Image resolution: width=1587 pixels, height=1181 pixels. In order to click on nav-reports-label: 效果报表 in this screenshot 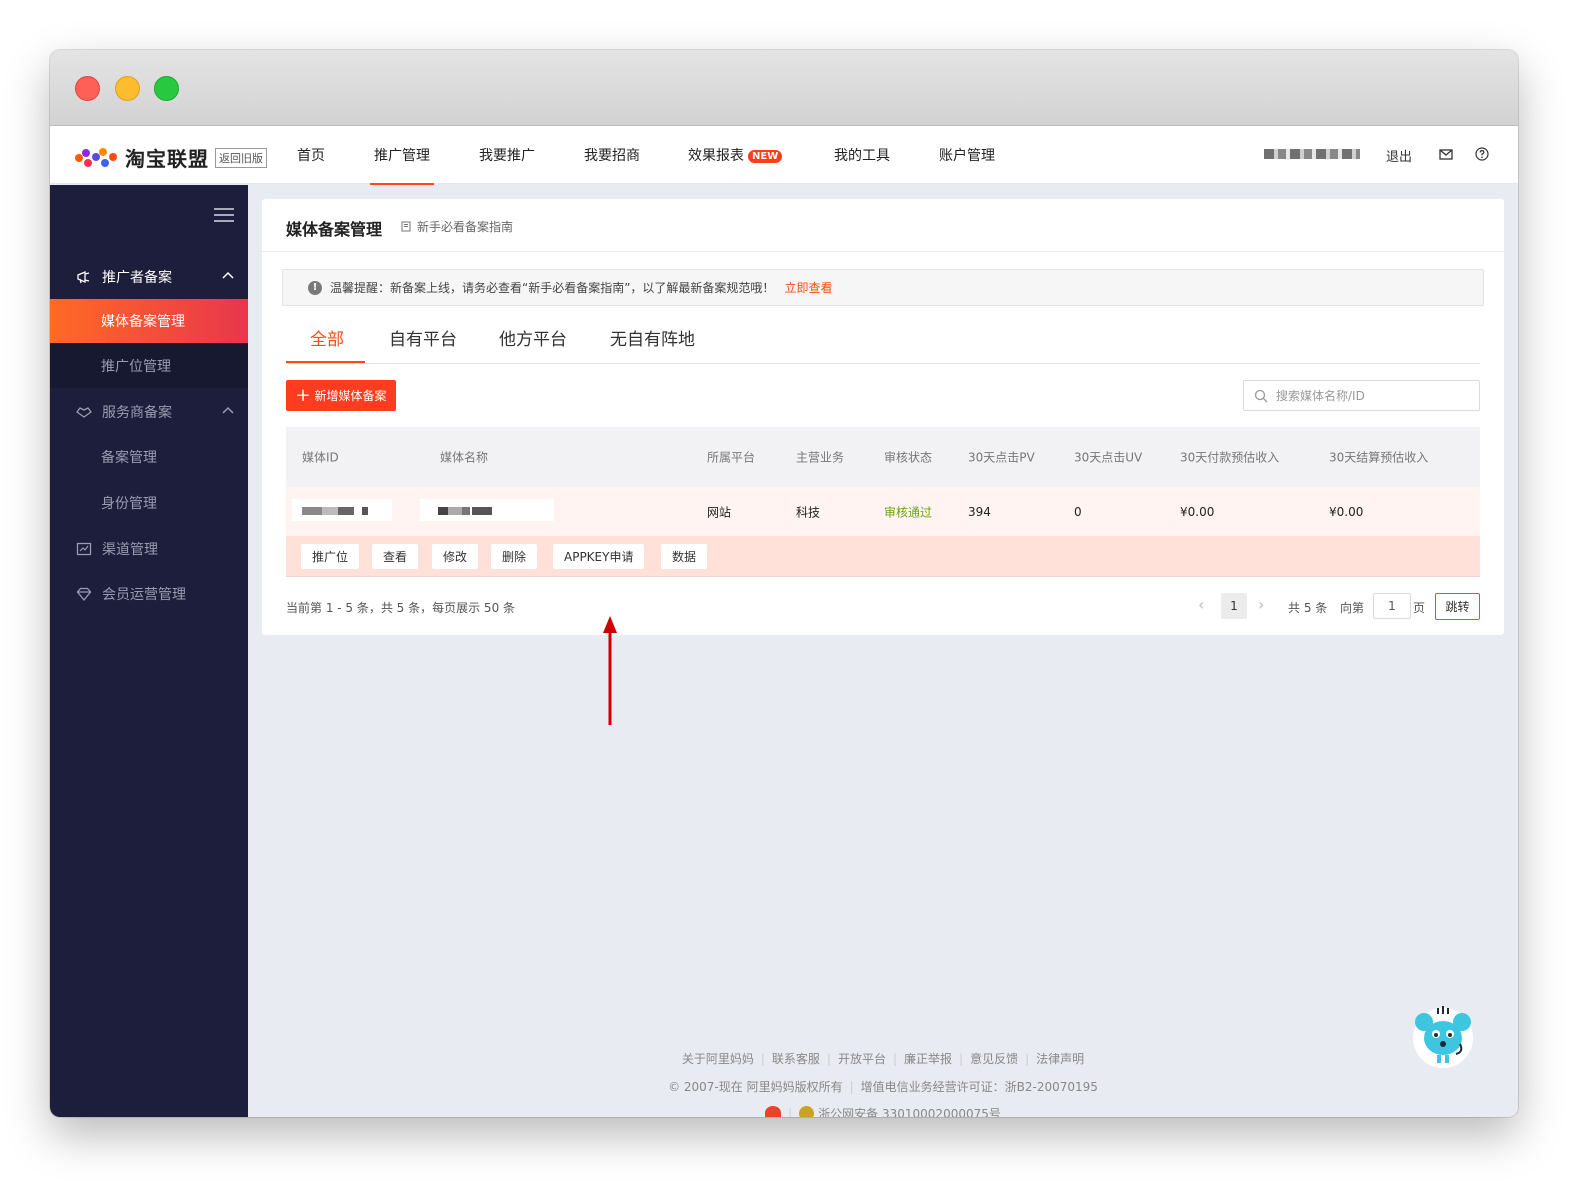, I will do `click(716, 156)`.